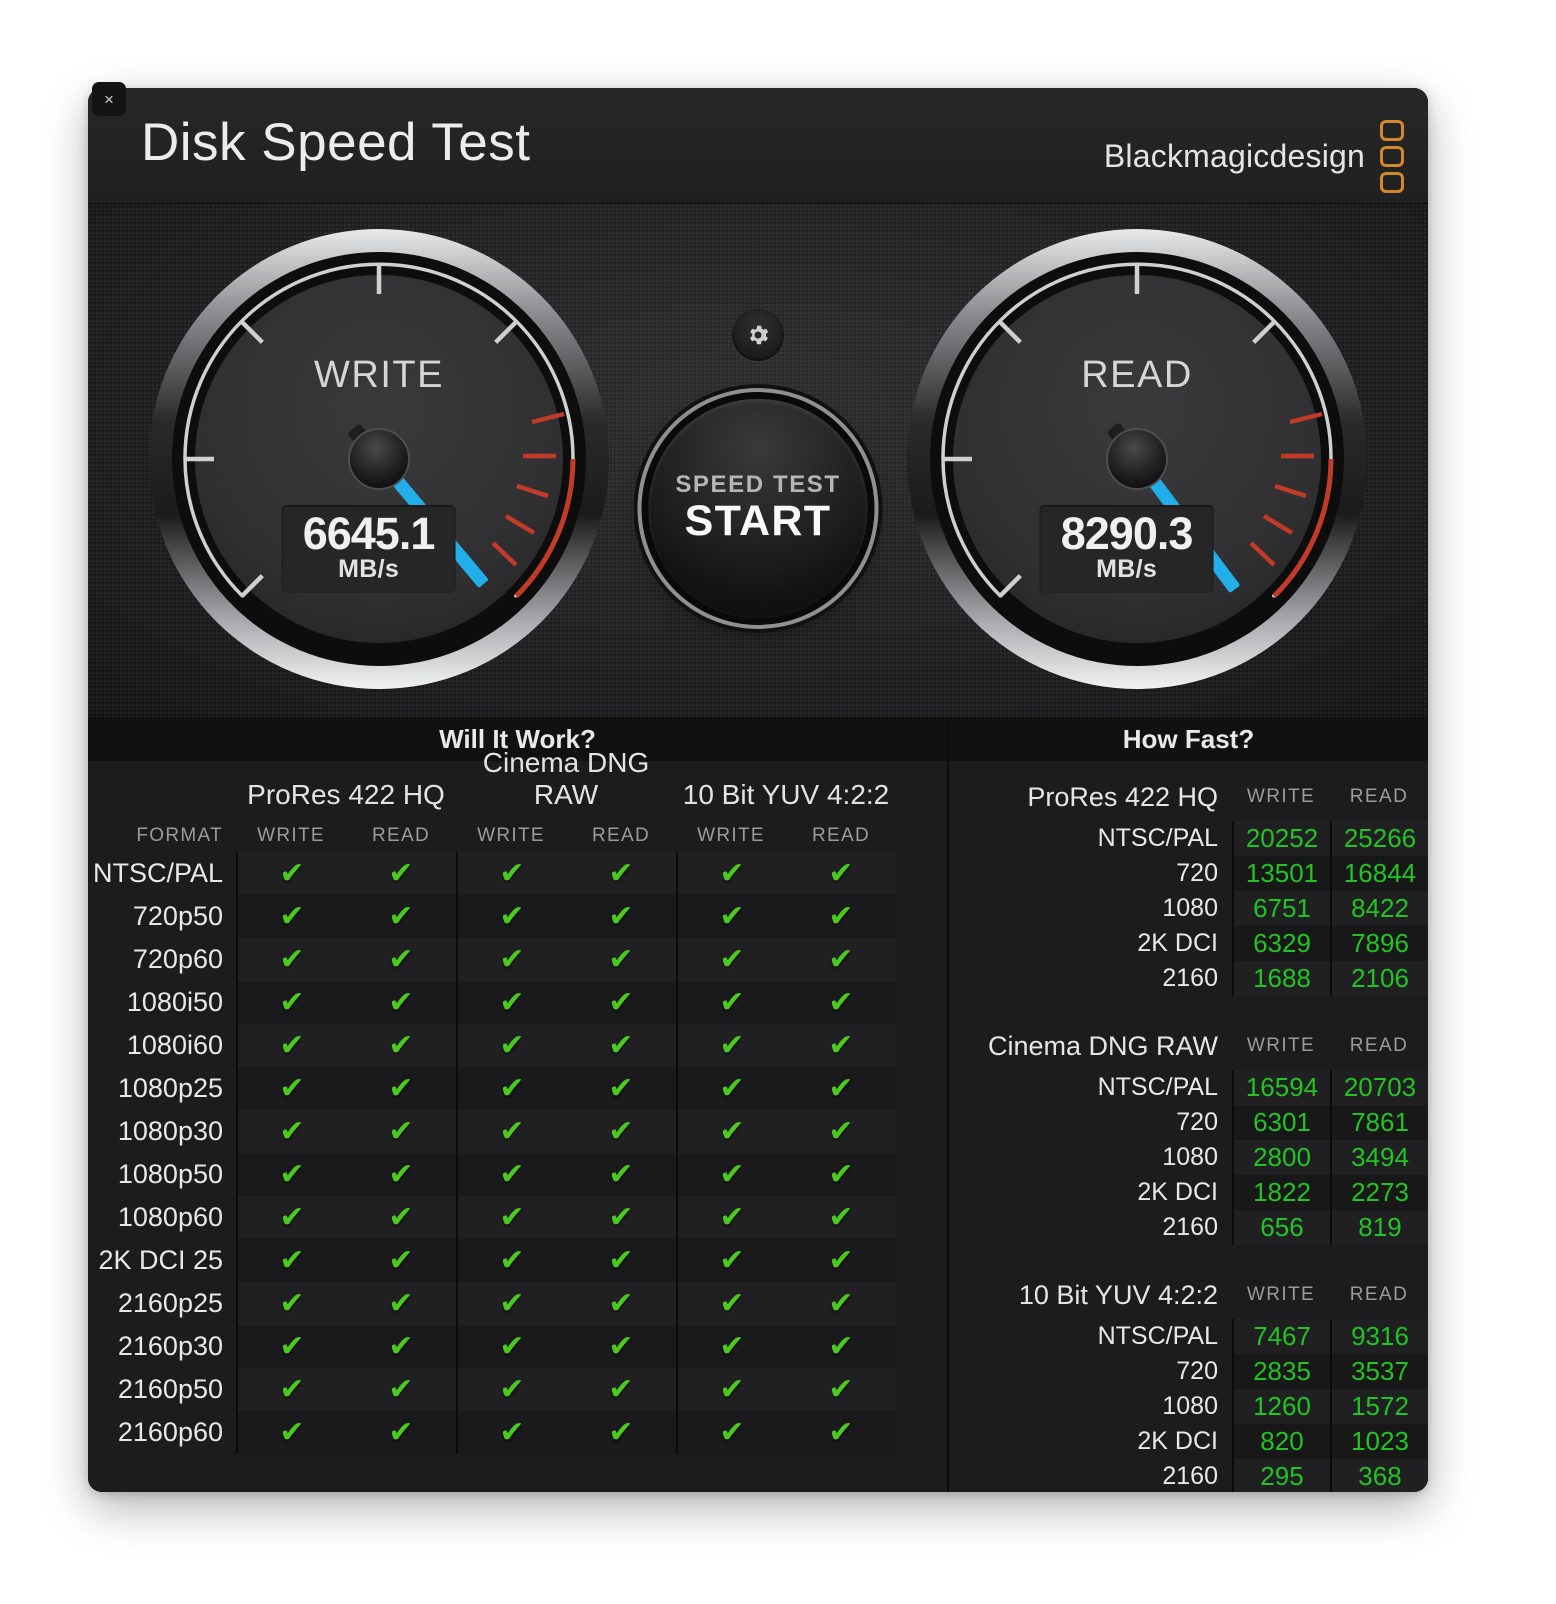  Describe the element at coordinates (291, 835) in the screenshot. I see `subheader-0-write: WRITE` at that location.